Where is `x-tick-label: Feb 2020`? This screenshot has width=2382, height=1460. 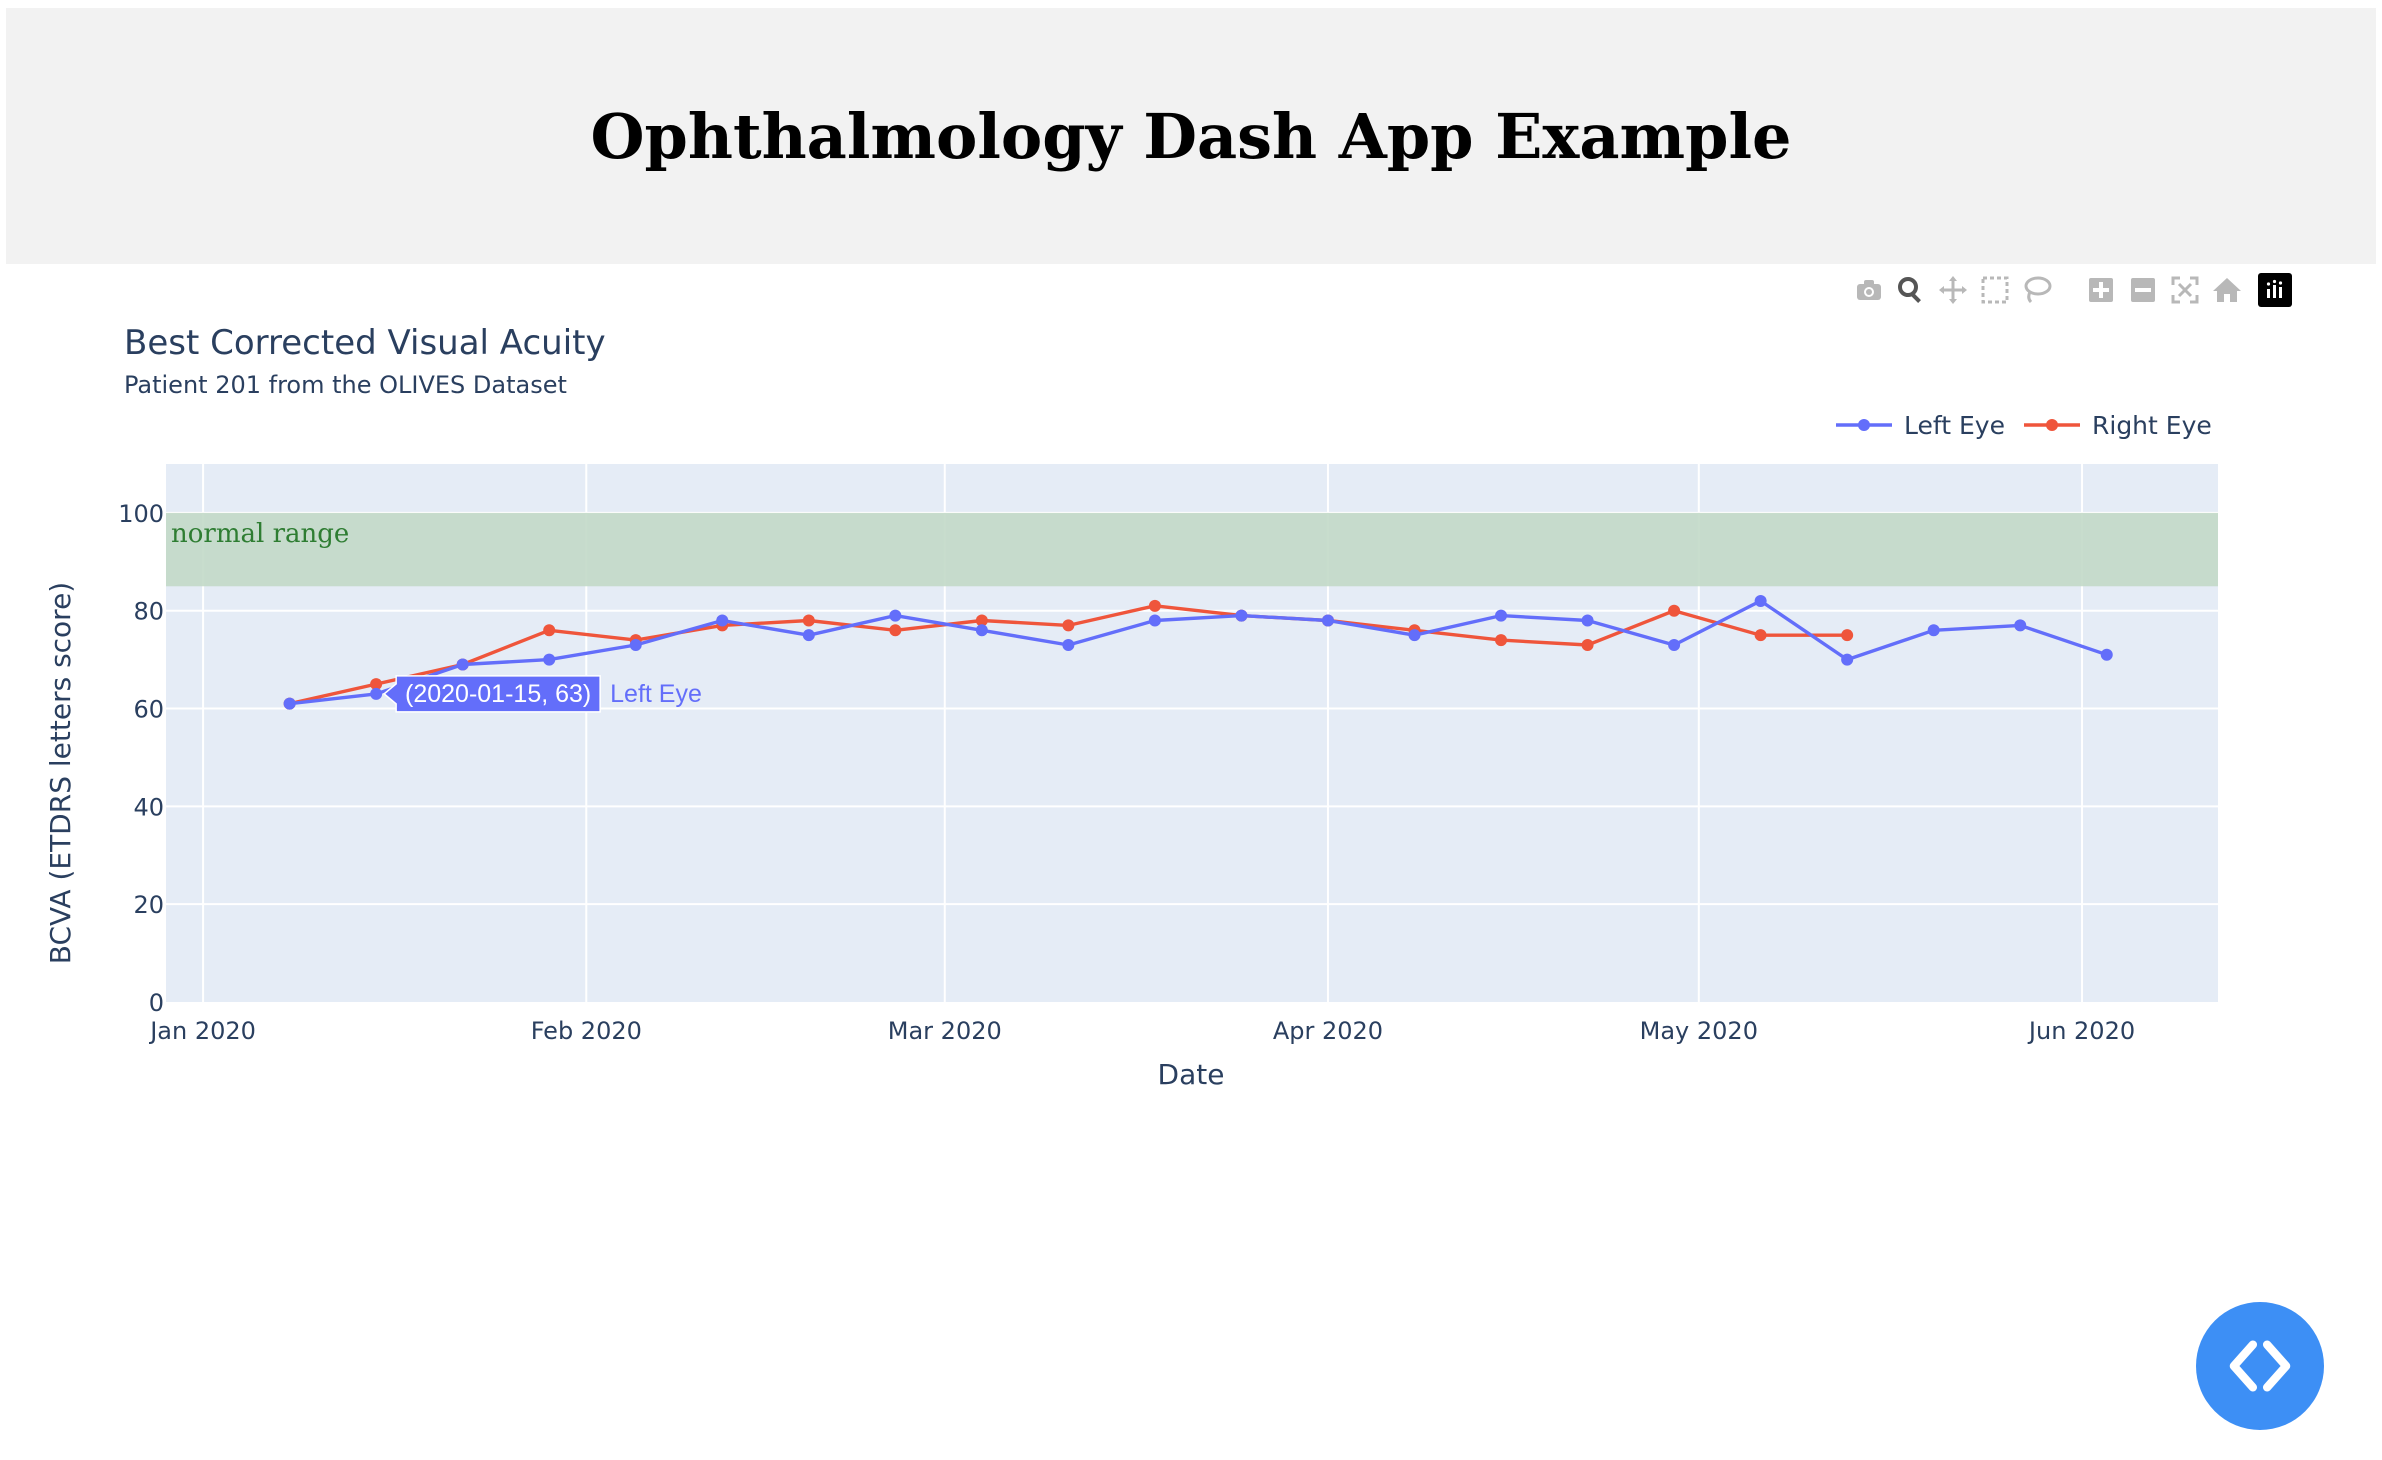
x-tick-label: Feb 2020 is located at coordinates (586, 1031).